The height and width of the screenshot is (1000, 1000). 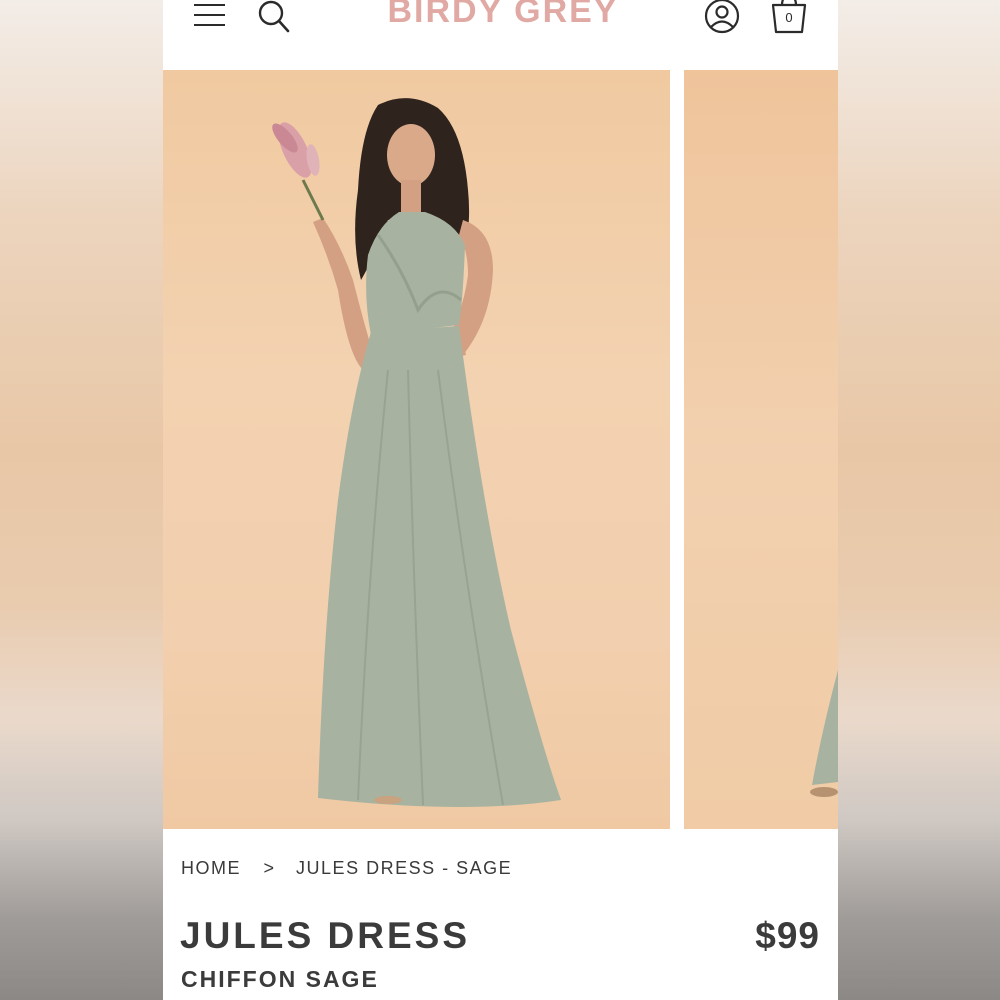 I want to click on cart-count-badge: 0, so click(x=789, y=17).